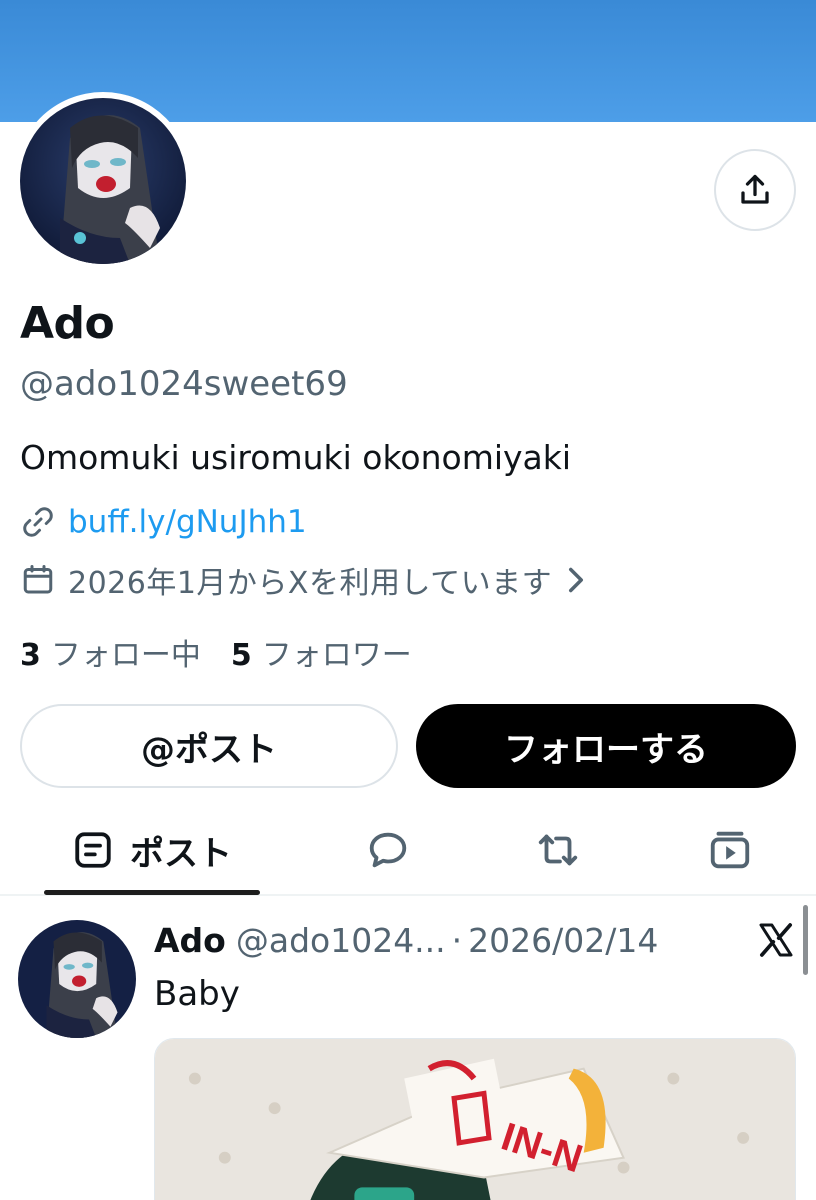 This screenshot has width=816, height=1200. Describe the element at coordinates (576, 580) in the screenshot. I see `chevron-right-icon` at that location.